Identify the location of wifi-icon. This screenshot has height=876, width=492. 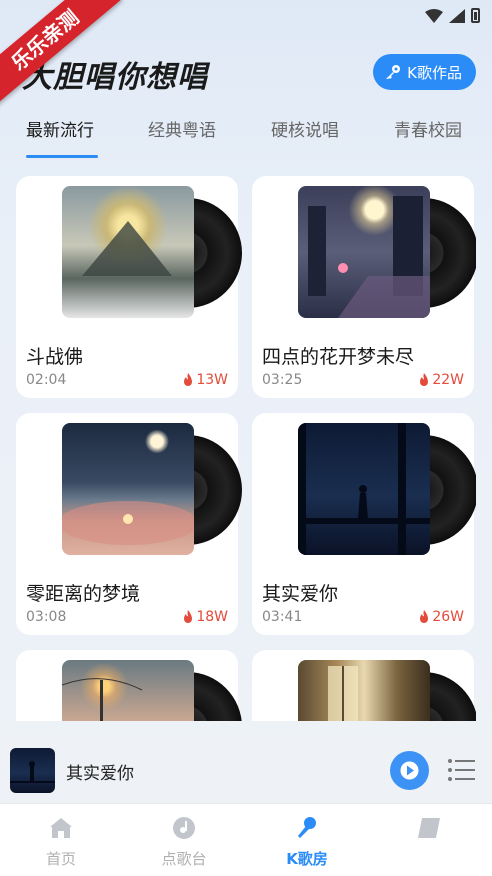
(434, 15).